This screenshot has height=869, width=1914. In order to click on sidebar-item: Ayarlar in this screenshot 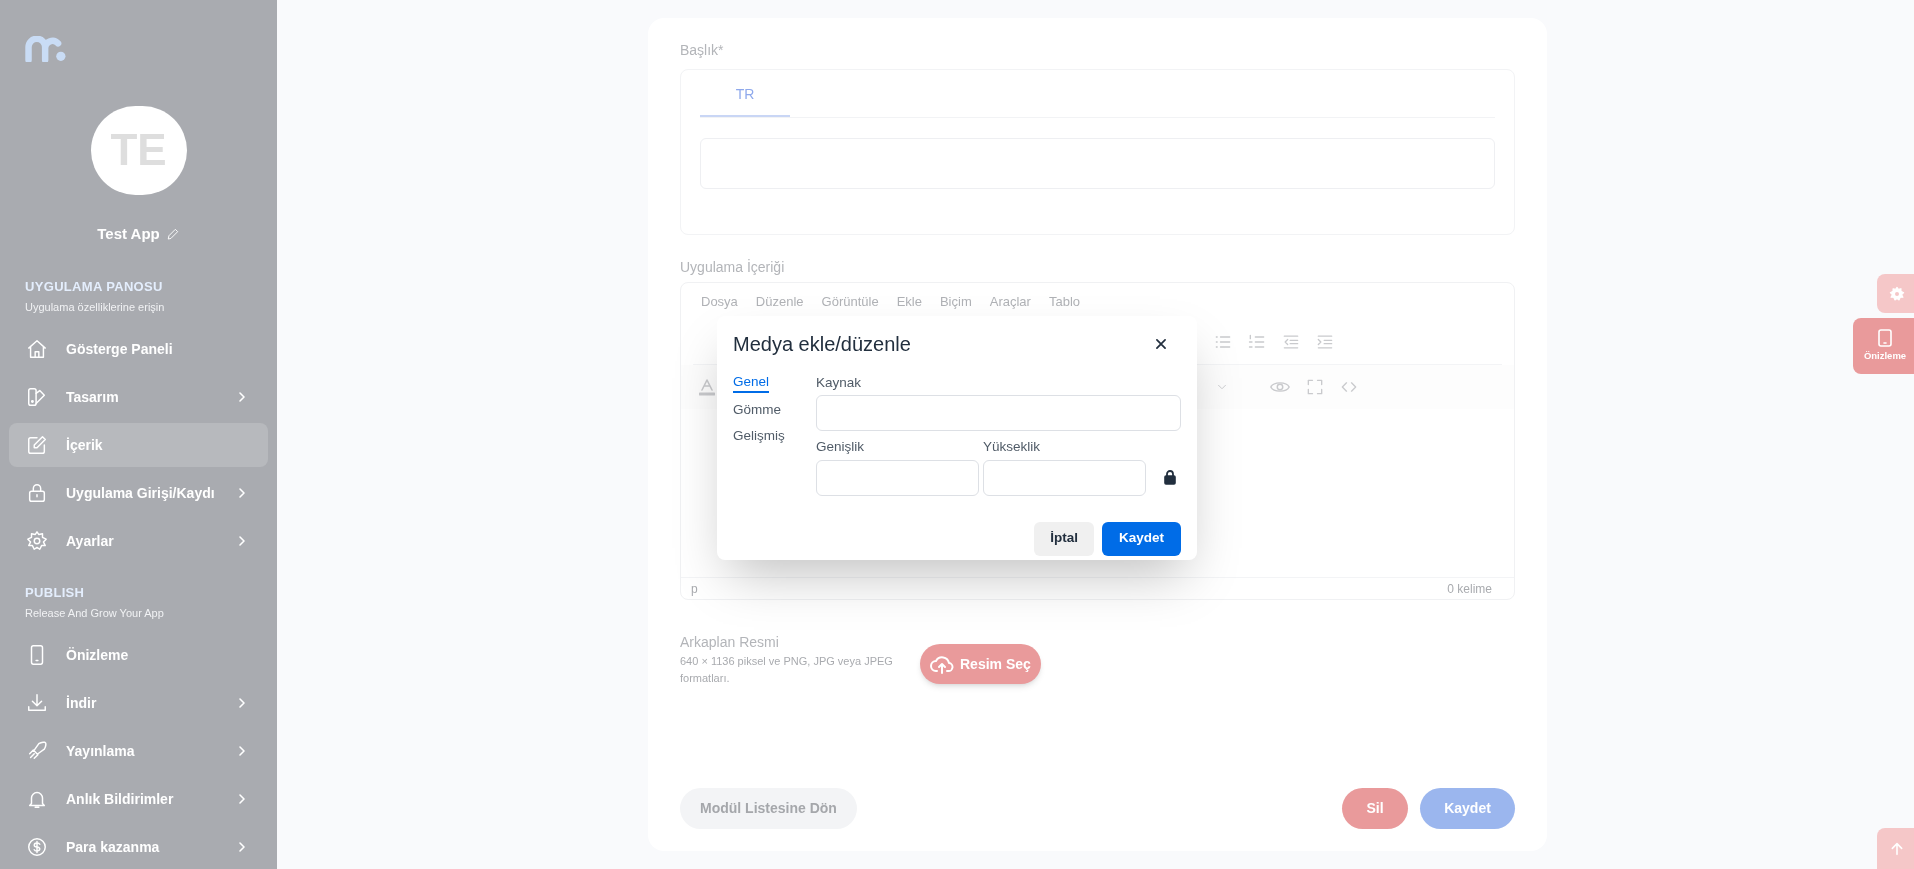, I will do `click(138, 541)`.